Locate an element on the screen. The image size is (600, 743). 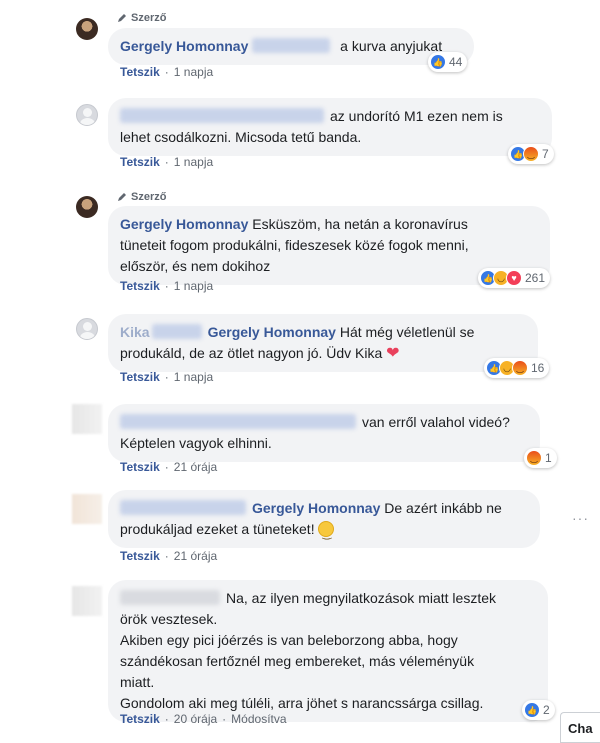
timestamp: 20 órája is located at coordinates (195, 719).